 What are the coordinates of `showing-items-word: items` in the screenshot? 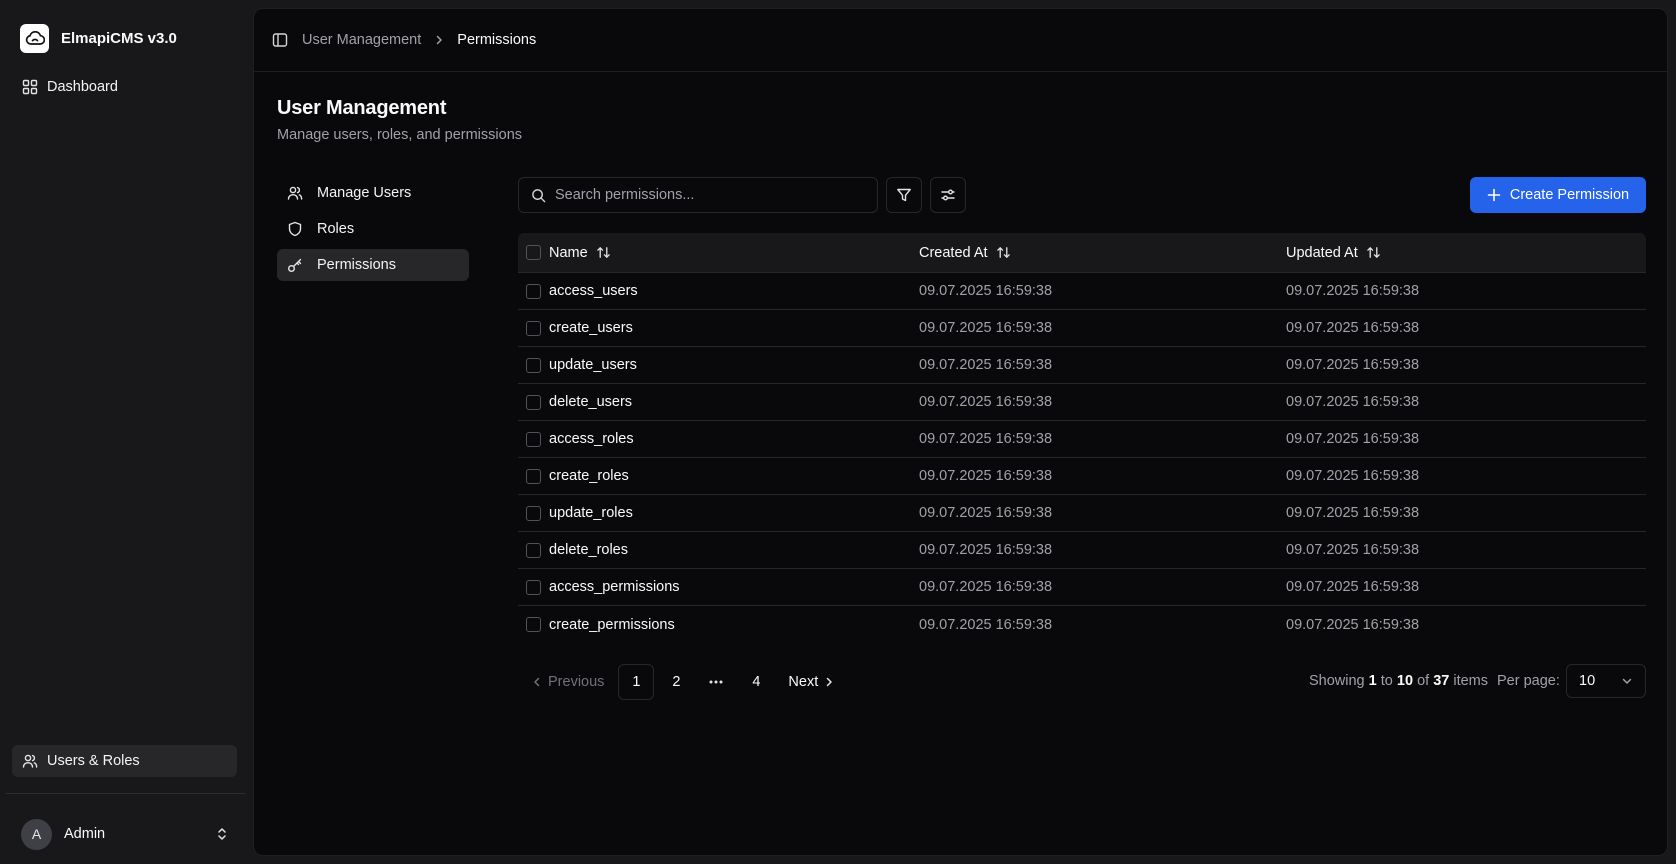 It's located at (1471, 681).